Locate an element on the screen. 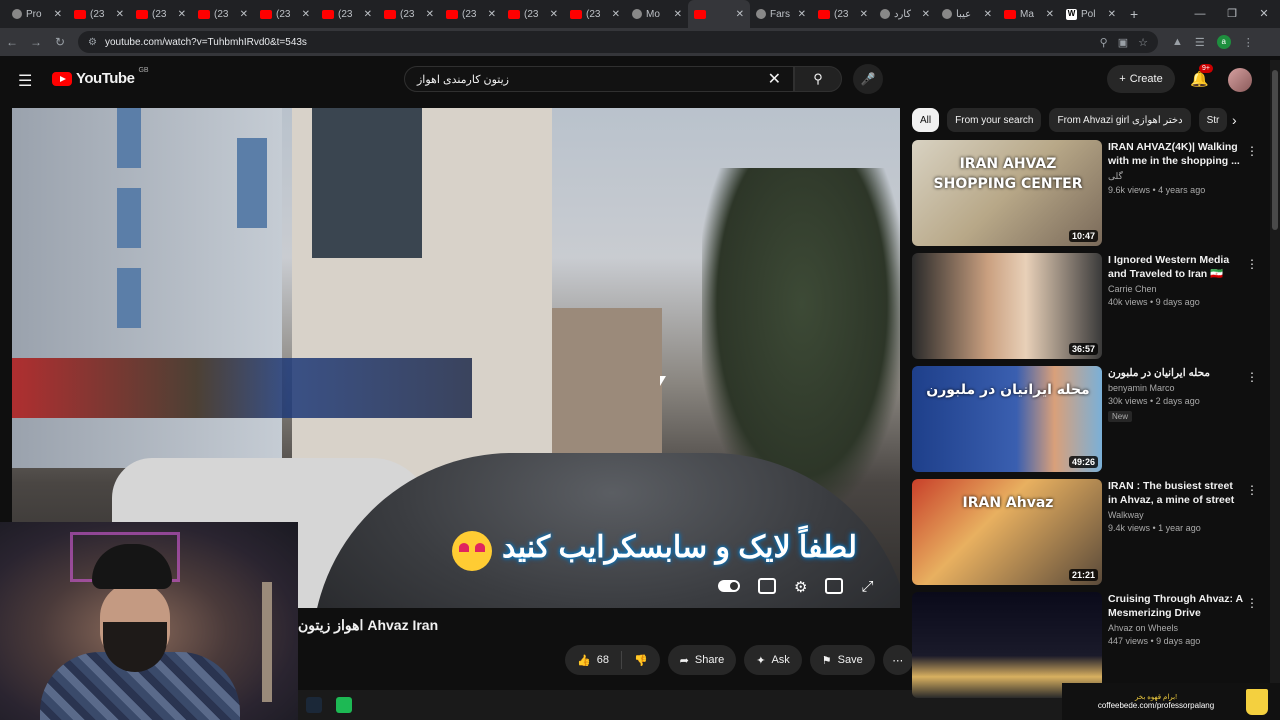 This screenshot has height=720, width=1280. video-thumbnail: 36:57 is located at coordinates (1007, 306).